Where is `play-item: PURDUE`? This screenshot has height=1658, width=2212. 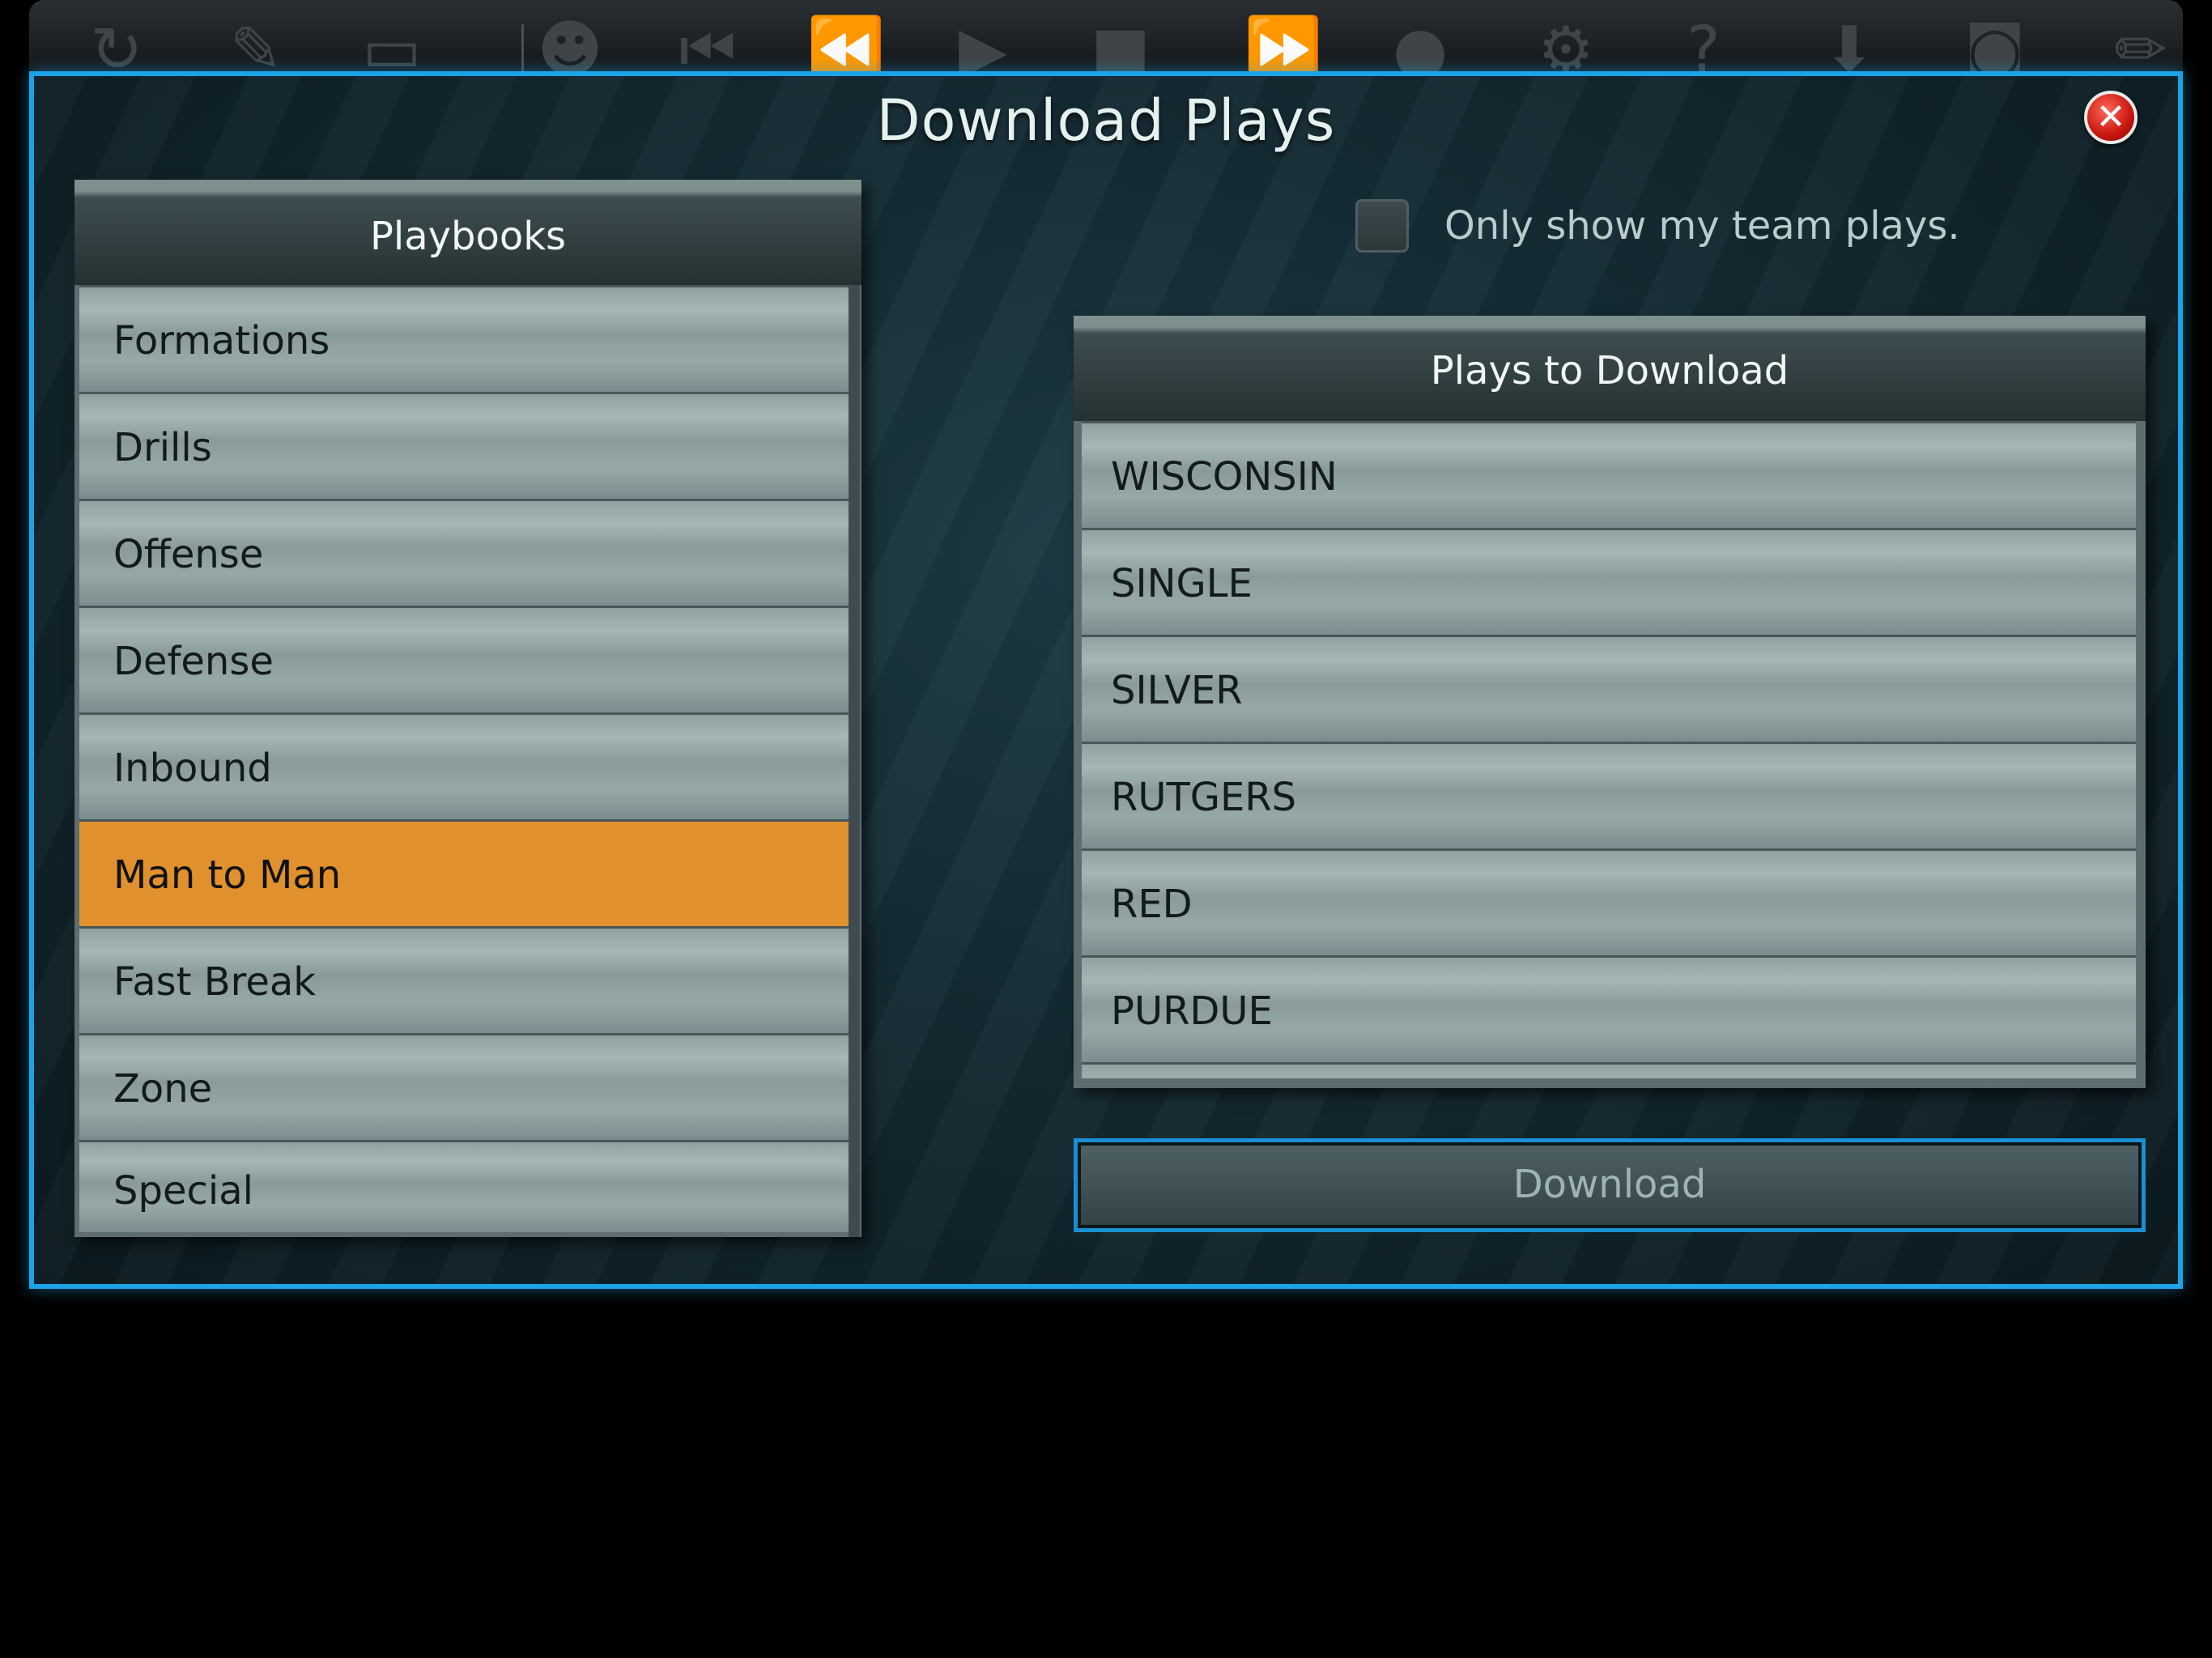
play-item: PURDUE is located at coordinates (1609, 1008).